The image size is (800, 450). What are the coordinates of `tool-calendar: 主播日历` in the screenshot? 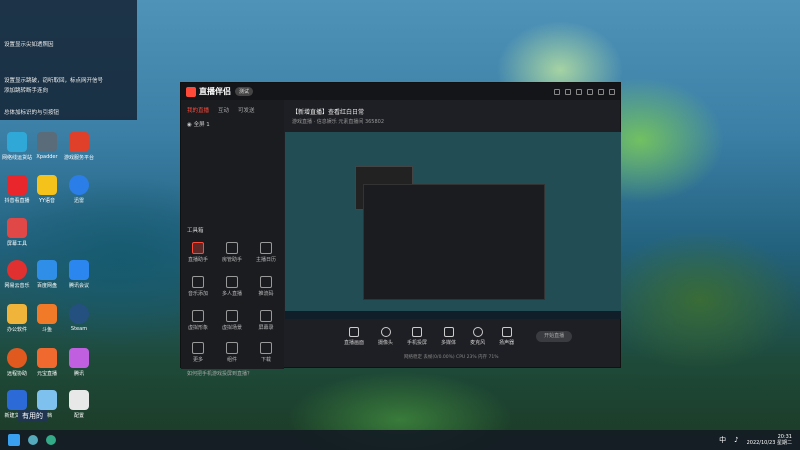 It's located at (266, 252).